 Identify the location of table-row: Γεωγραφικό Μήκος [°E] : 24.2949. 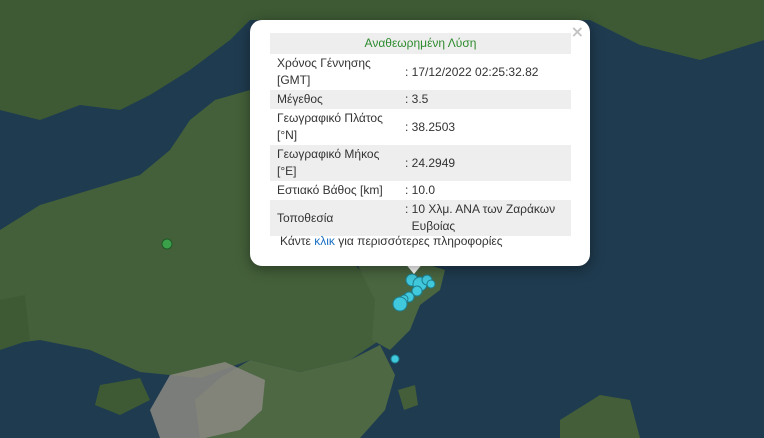
(420, 163).